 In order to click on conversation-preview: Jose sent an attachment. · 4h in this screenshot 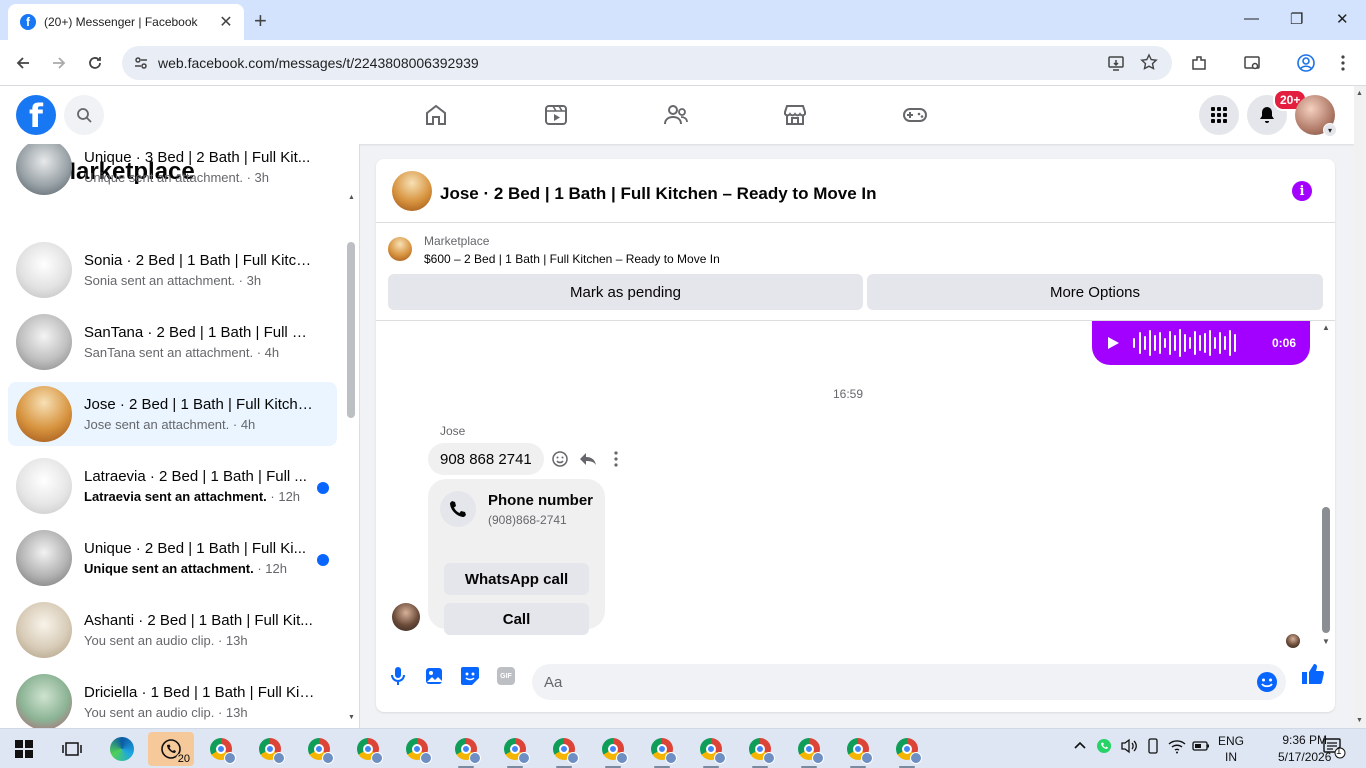, I will do `click(170, 424)`.